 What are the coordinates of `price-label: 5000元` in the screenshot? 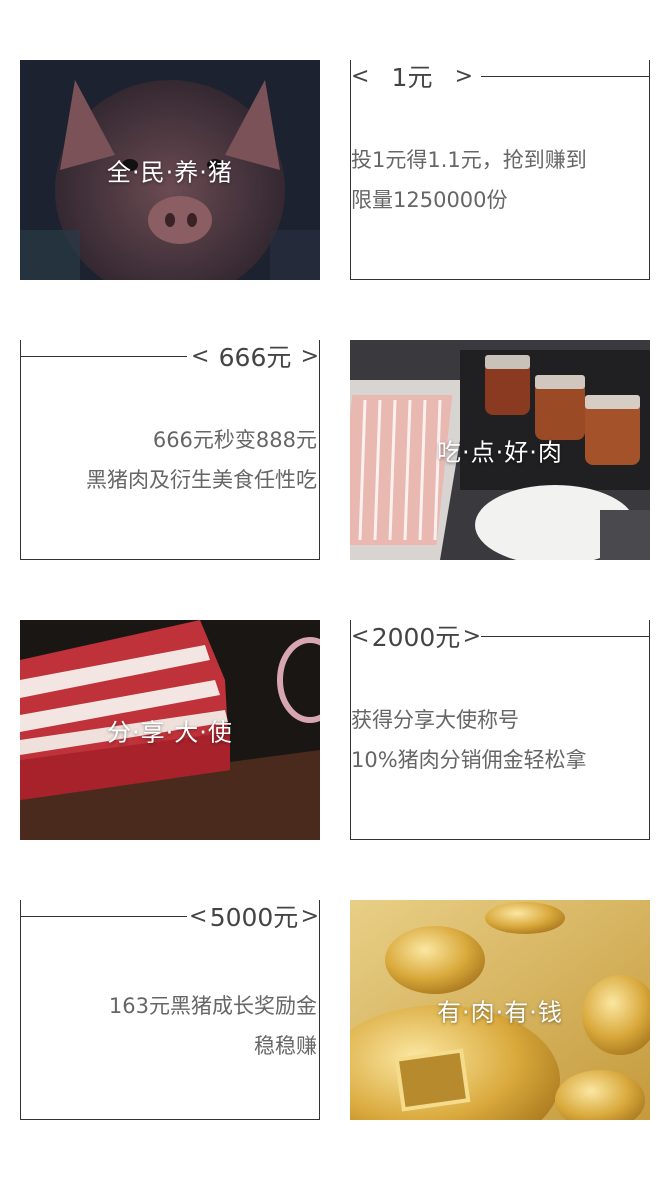 It's located at (254, 917).